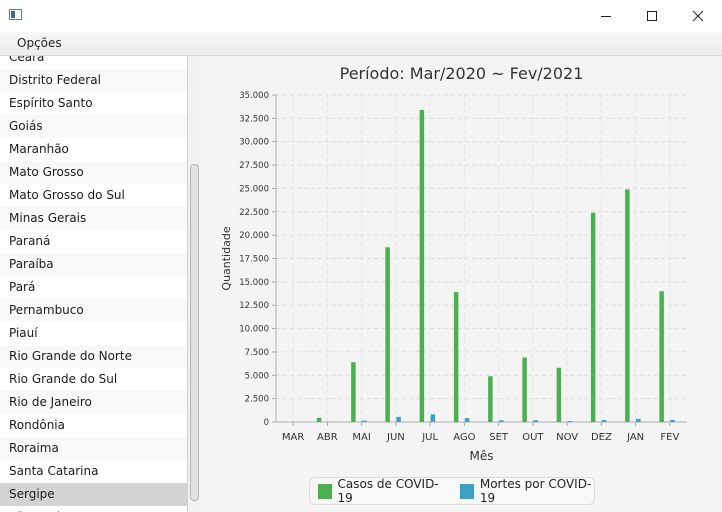 This screenshot has height=512, width=722. I want to click on y-axis-label: Quantidade, so click(226, 258).